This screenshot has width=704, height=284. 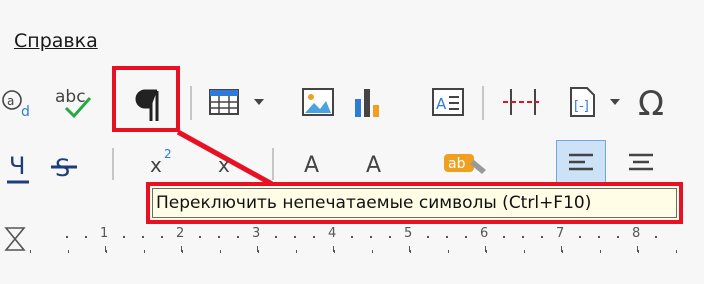 What do you see at coordinates (352, 244) in the screenshot?
I see `horizontal-ruler: 1 2 3 4 5 6 7 8` at bounding box center [352, 244].